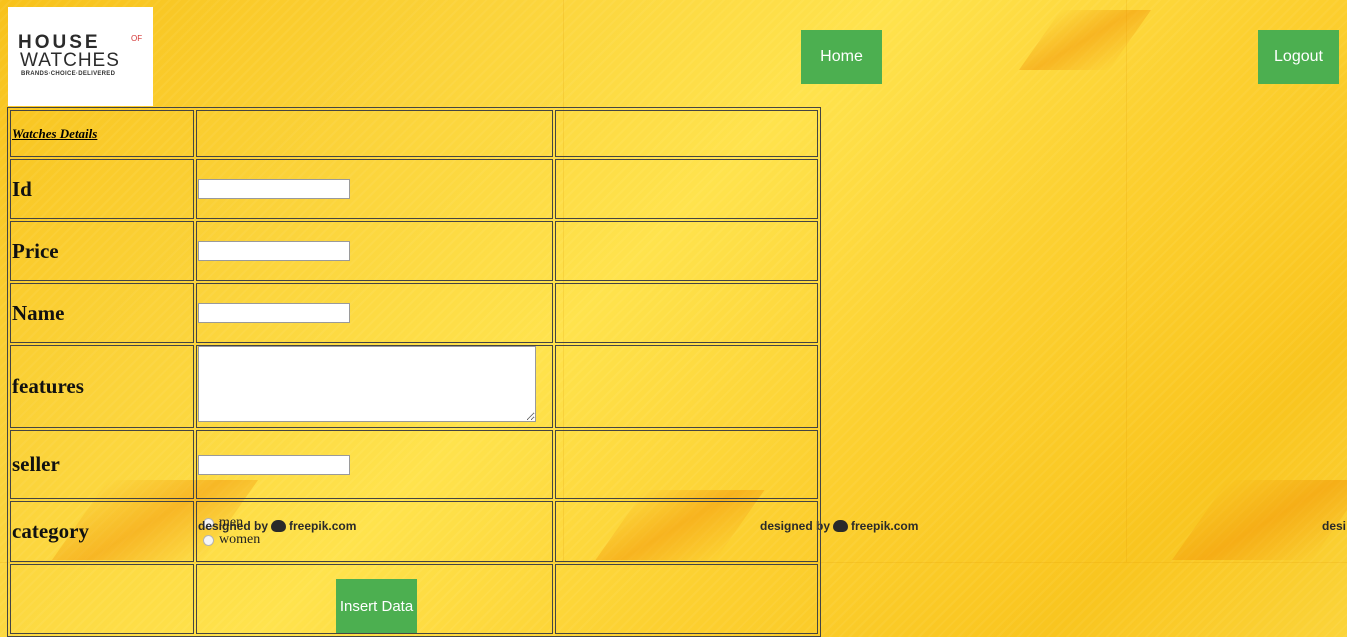  Describe the element at coordinates (274, 464) in the screenshot. I see `seller-input` at that location.